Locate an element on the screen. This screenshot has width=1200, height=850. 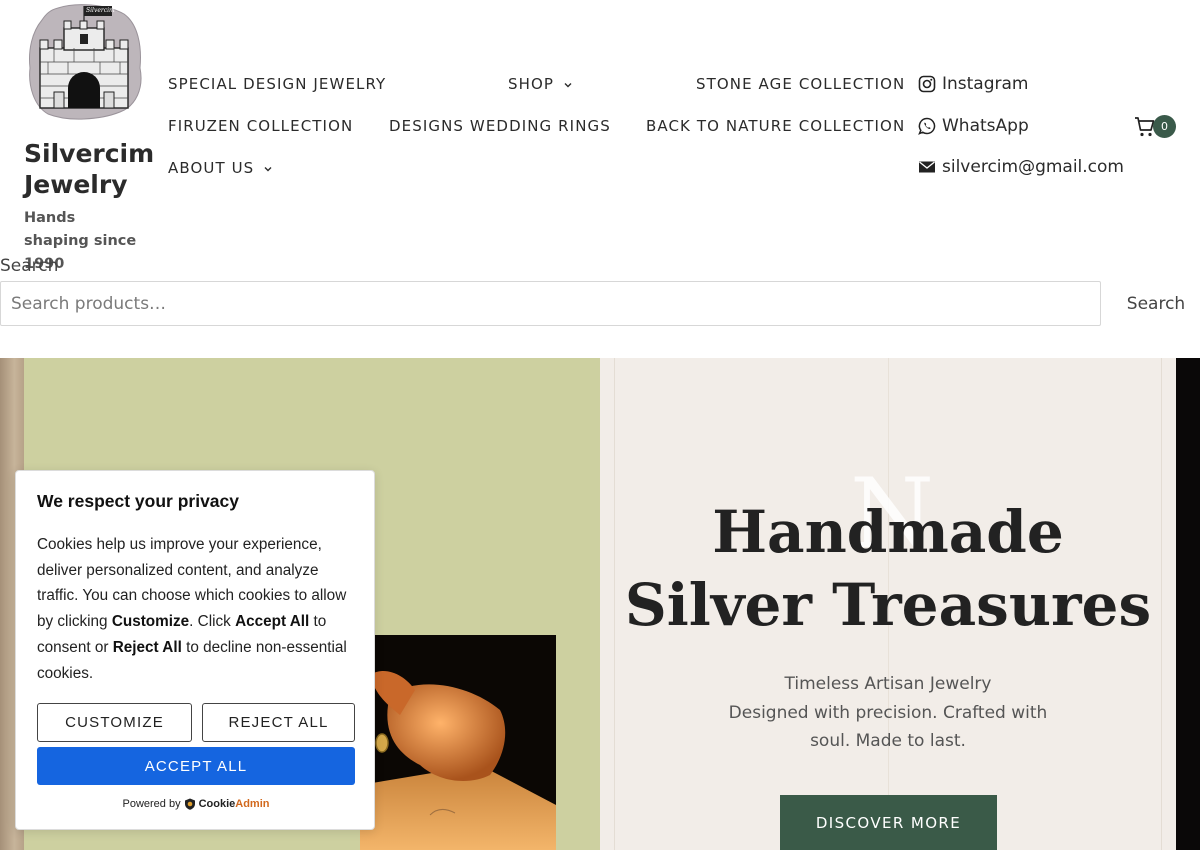
accept-all-button: ACCEPT ALL is located at coordinates (196, 766).